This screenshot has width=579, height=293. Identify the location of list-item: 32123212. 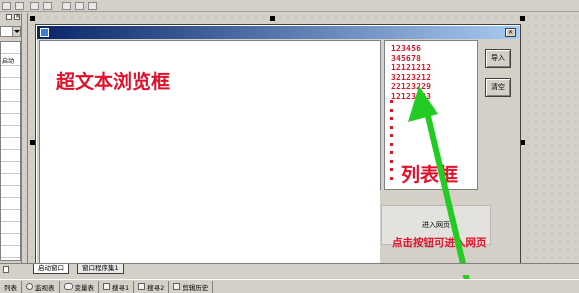
(411, 78).